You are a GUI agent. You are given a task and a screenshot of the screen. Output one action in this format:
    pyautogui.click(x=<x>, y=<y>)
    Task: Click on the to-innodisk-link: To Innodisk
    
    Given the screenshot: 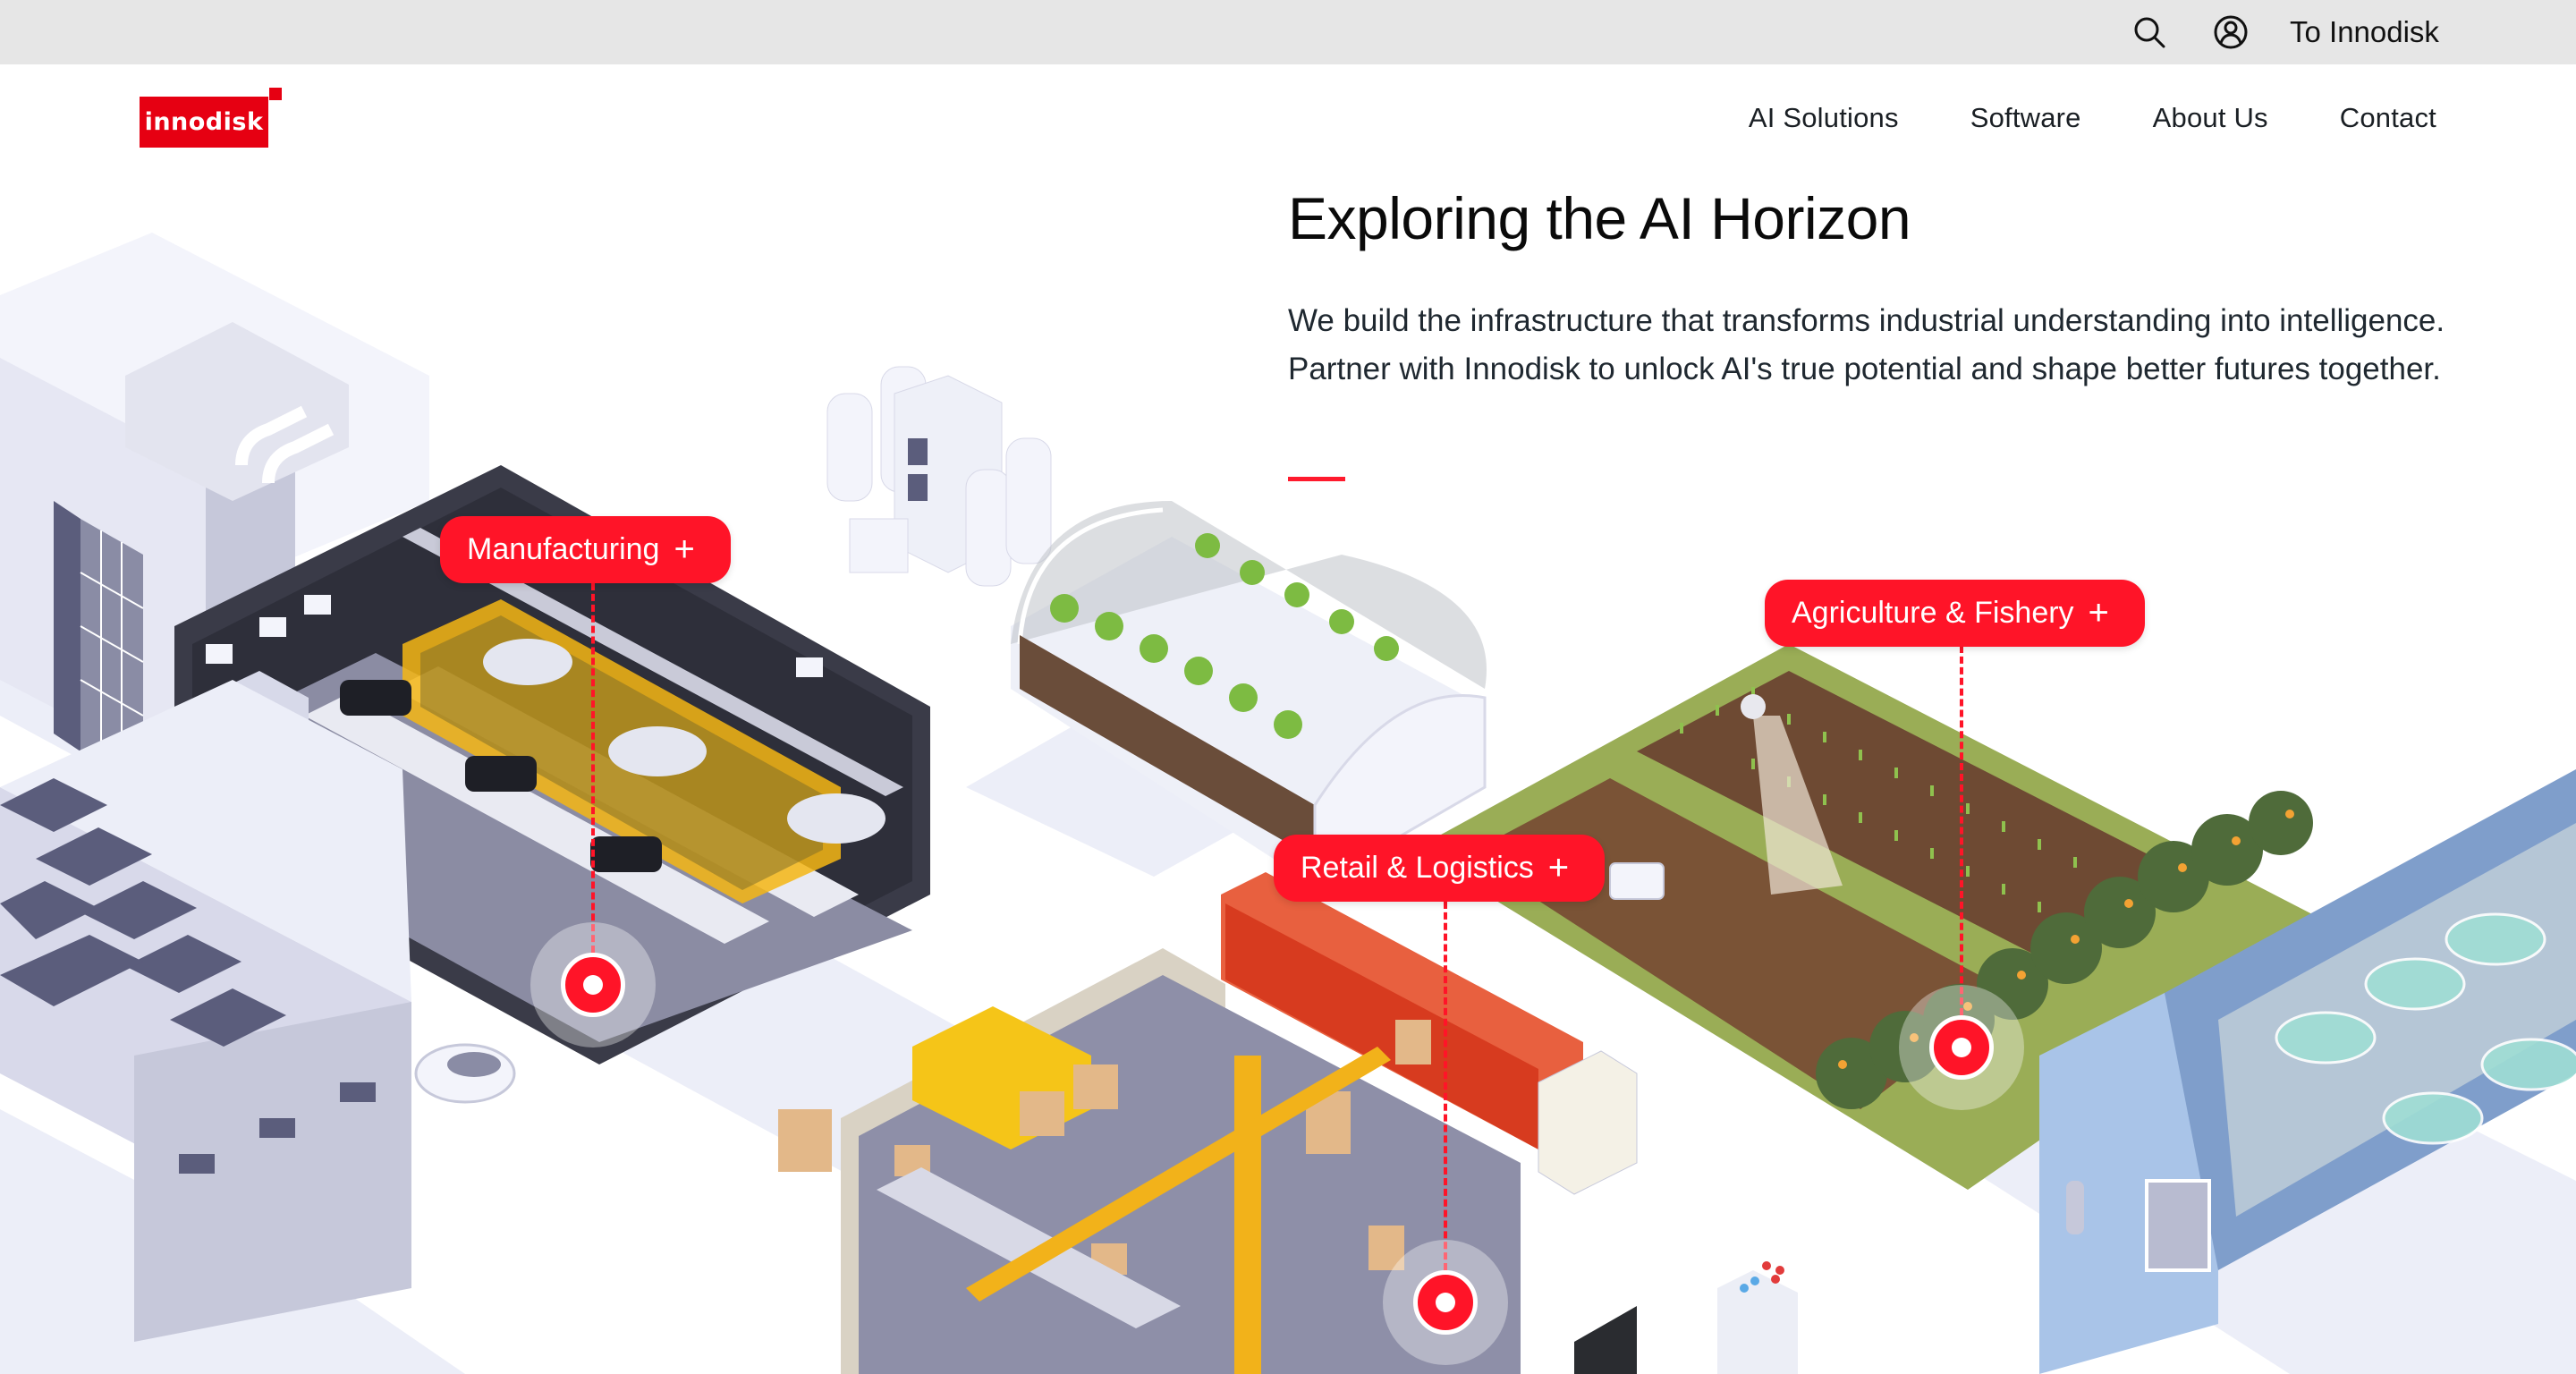 What is the action you would take?
    pyautogui.click(x=2364, y=32)
    